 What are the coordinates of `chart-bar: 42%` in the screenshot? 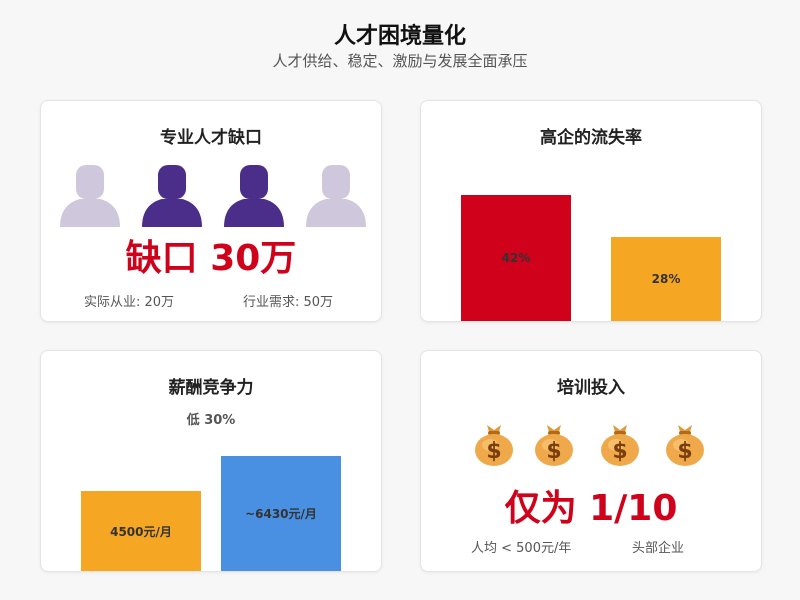 It's located at (516, 258).